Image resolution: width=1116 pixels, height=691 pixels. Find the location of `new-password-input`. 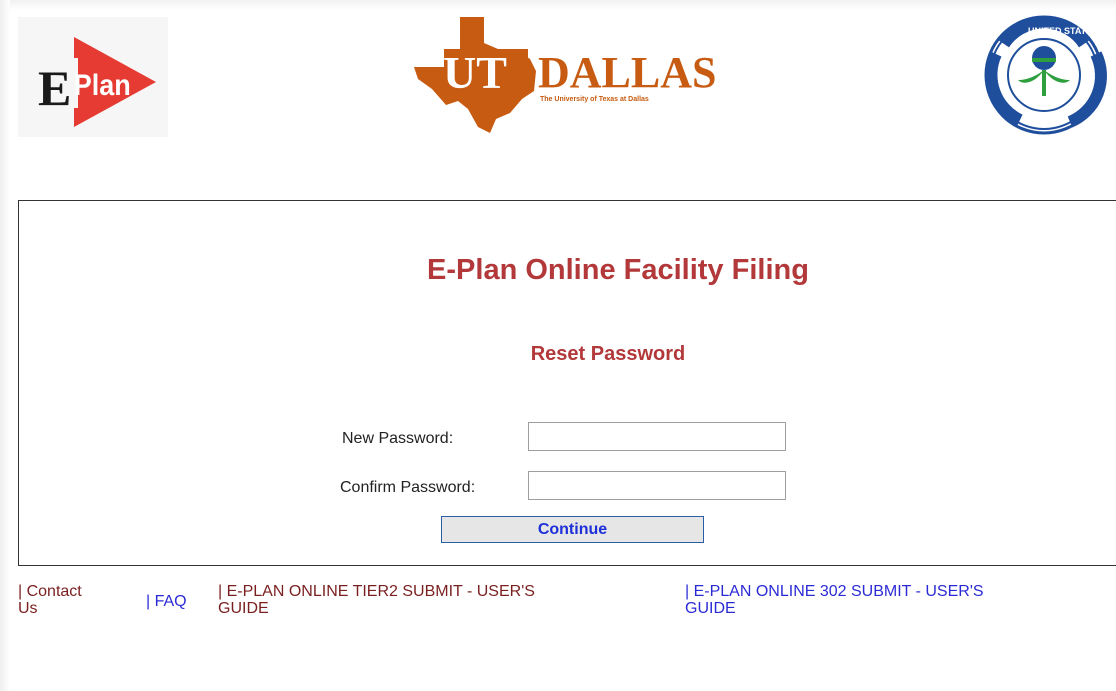

new-password-input is located at coordinates (657, 436).